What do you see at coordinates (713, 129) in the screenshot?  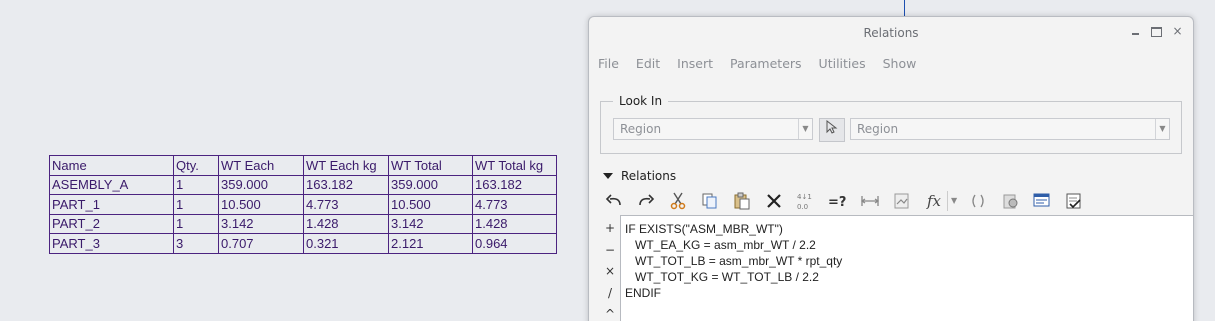 I see `look-in-type-select: Region ▼` at bounding box center [713, 129].